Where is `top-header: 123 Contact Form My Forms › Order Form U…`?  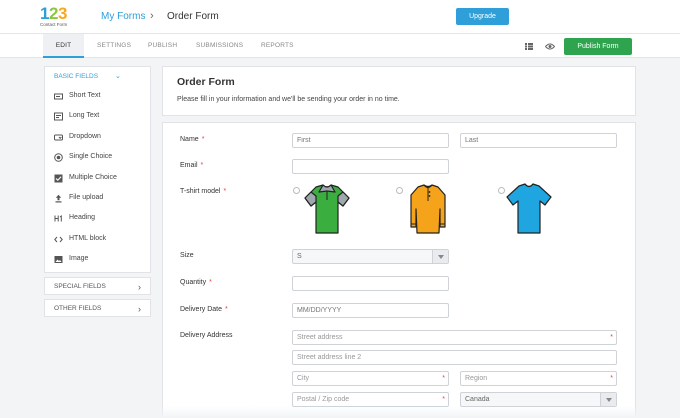 top-header: 123 Contact Form My Forms › Order Form U… is located at coordinates (340, 17).